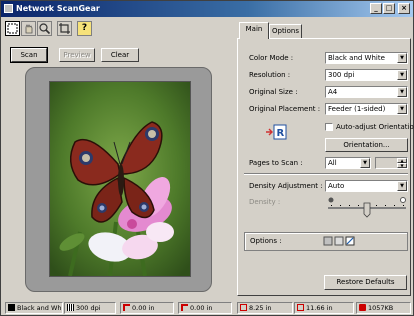 The image size is (414, 316). I want to click on preview-button: Preview, so click(77, 55).